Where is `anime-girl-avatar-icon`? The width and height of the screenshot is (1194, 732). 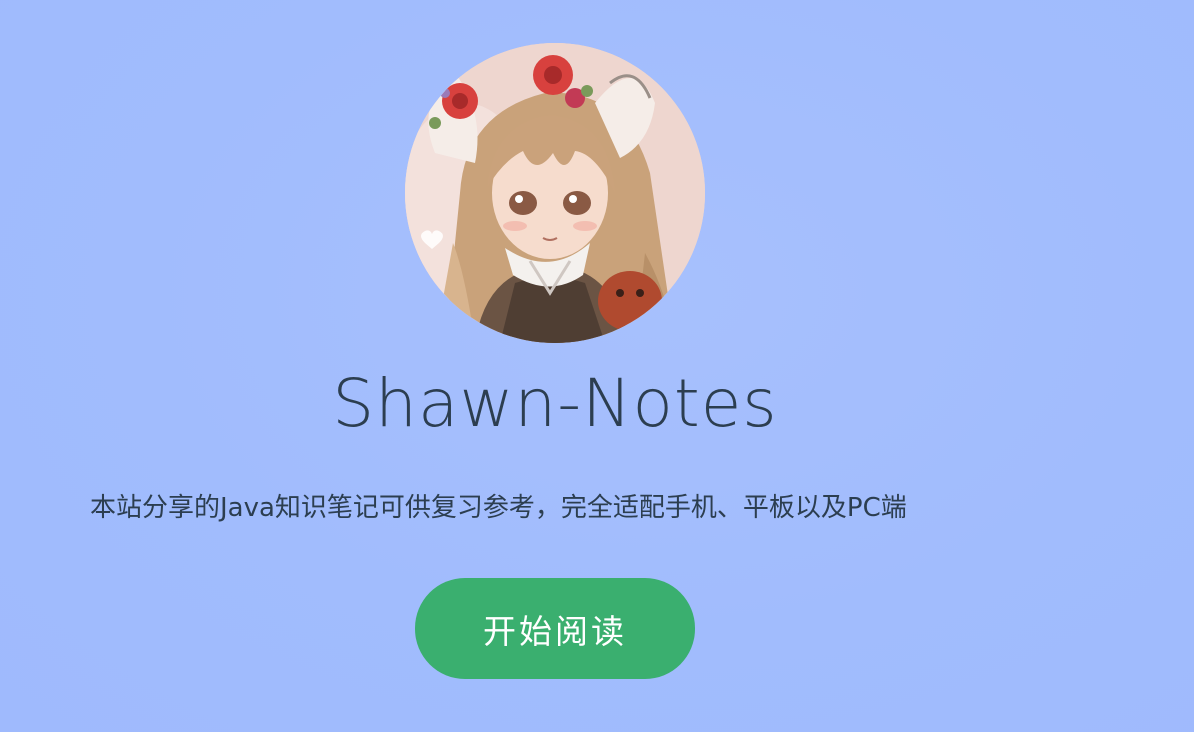
anime-girl-avatar-icon is located at coordinates (555, 193).